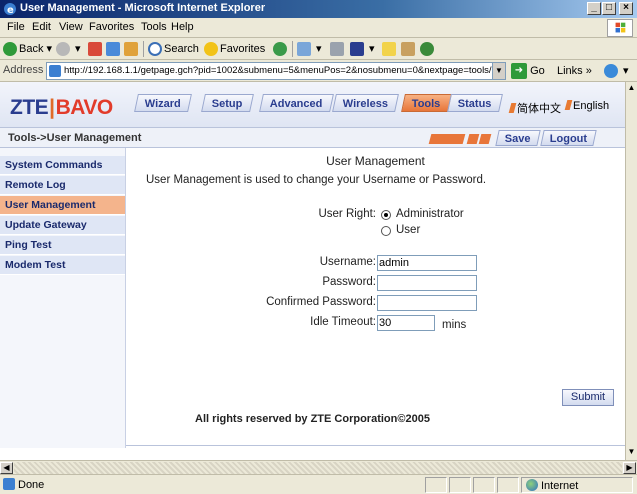 The image size is (637, 494). I want to click on menu-edit: Edit, so click(41, 27).